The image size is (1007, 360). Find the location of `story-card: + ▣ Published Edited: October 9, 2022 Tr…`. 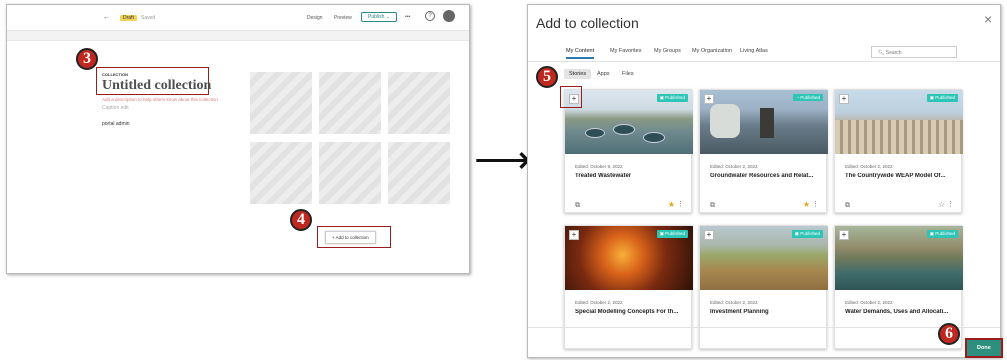

story-card: + ▣ Published Edited: October 9, 2022 Tr… is located at coordinates (628, 151).